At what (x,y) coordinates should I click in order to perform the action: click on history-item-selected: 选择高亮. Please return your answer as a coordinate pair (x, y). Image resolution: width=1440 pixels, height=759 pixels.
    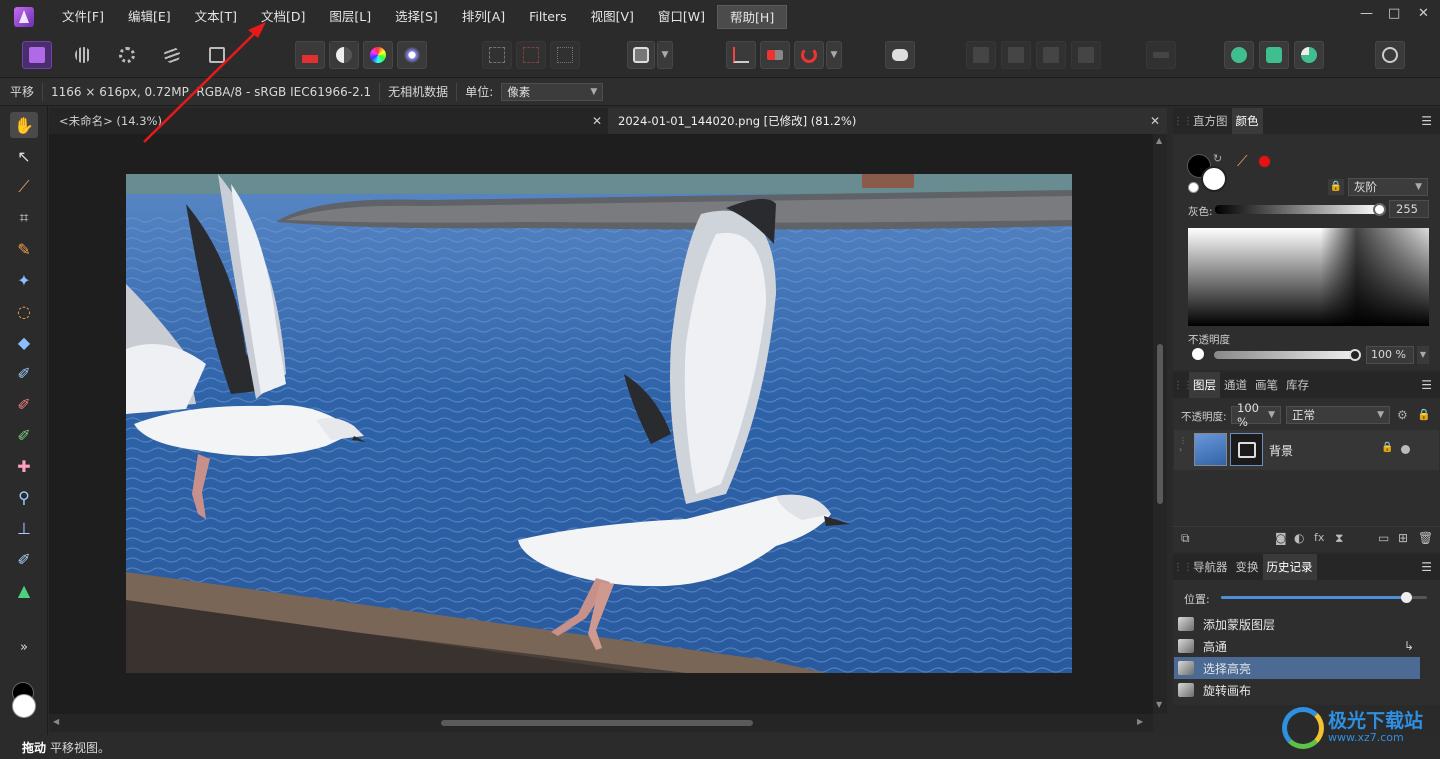
    Looking at the image, I should click on (1297, 668).